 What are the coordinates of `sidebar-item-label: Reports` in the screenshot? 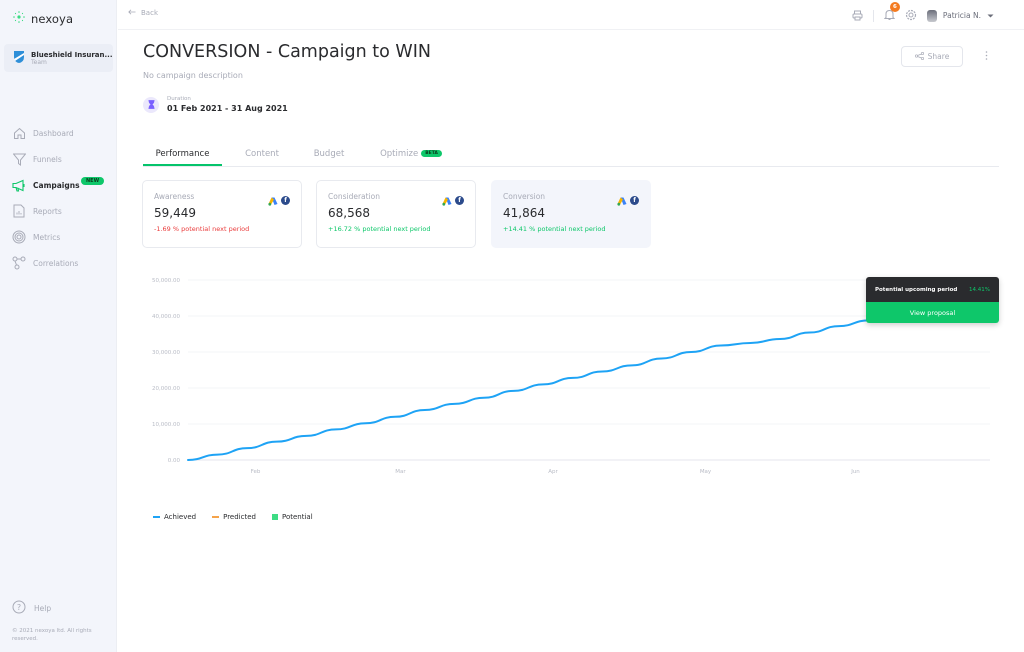 It's located at (47, 211).